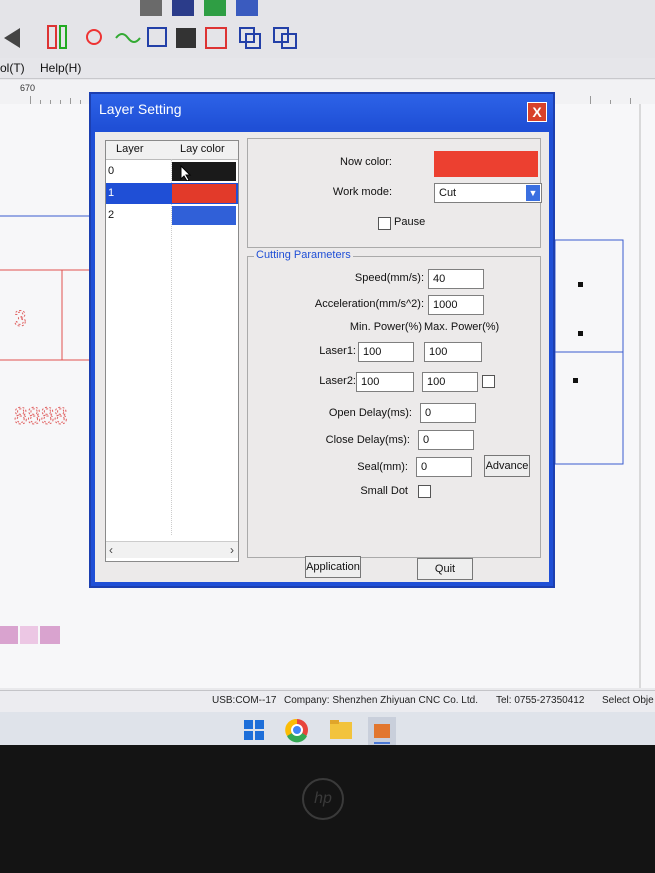  Describe the element at coordinates (533, 193) in the screenshot. I see `chevron-down-icon: ▼` at that location.